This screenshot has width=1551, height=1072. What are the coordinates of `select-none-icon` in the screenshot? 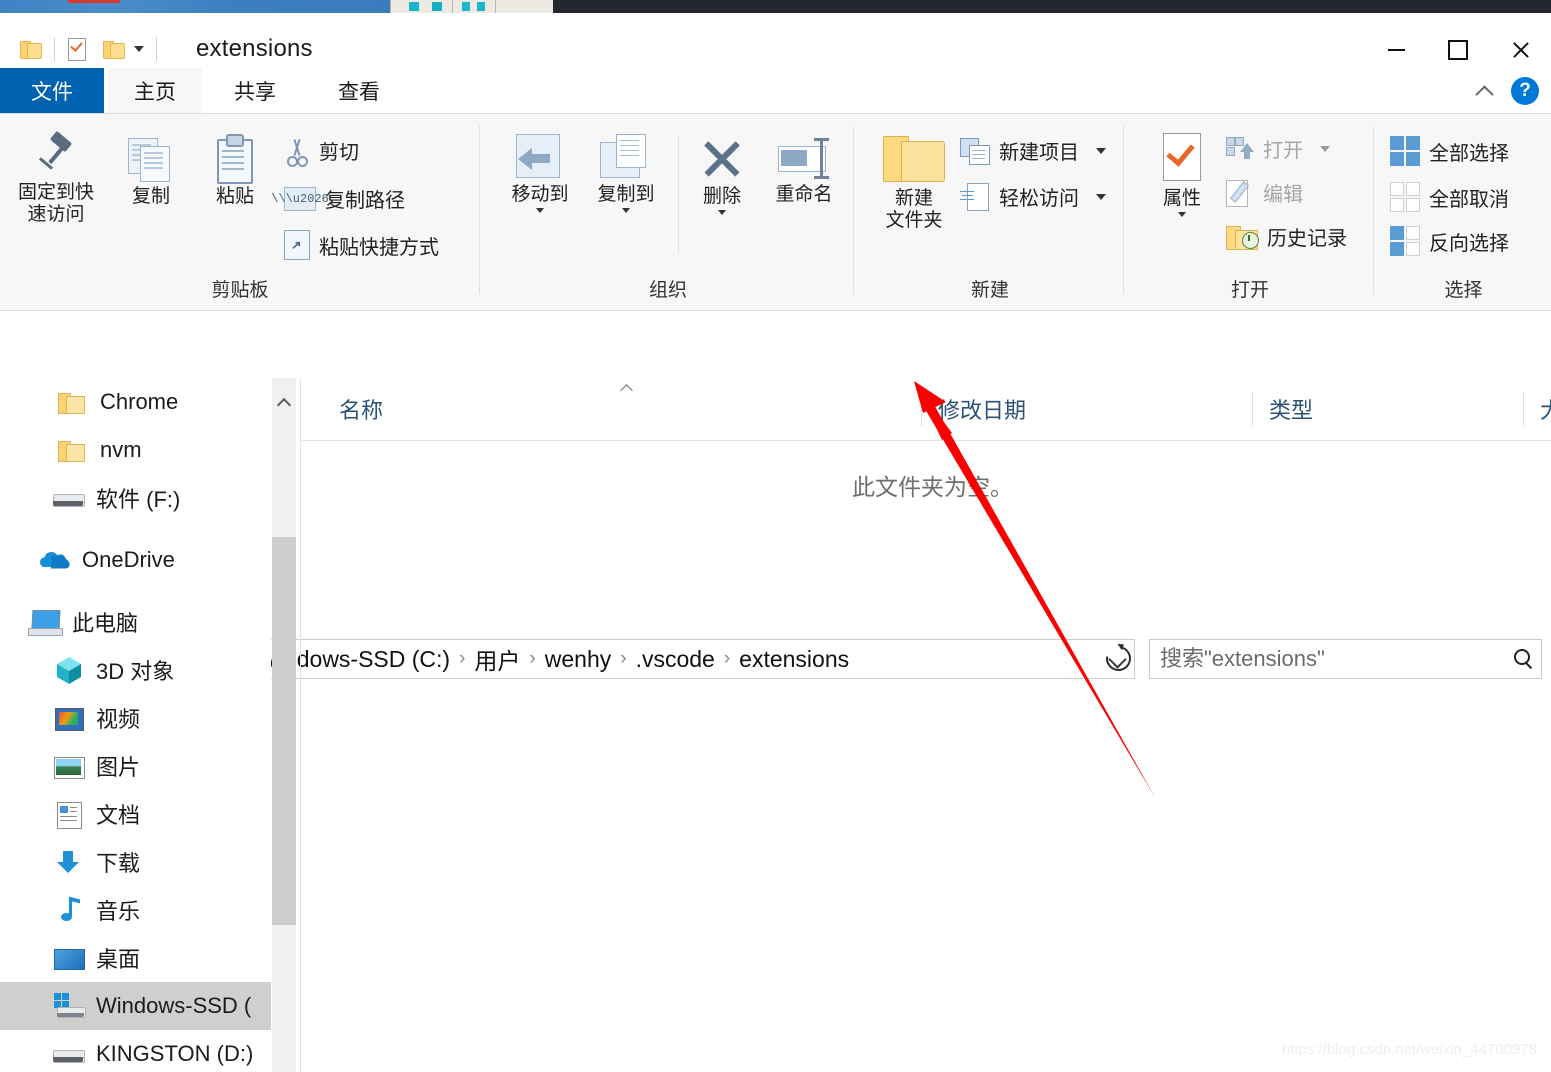 It's located at (1405, 197).